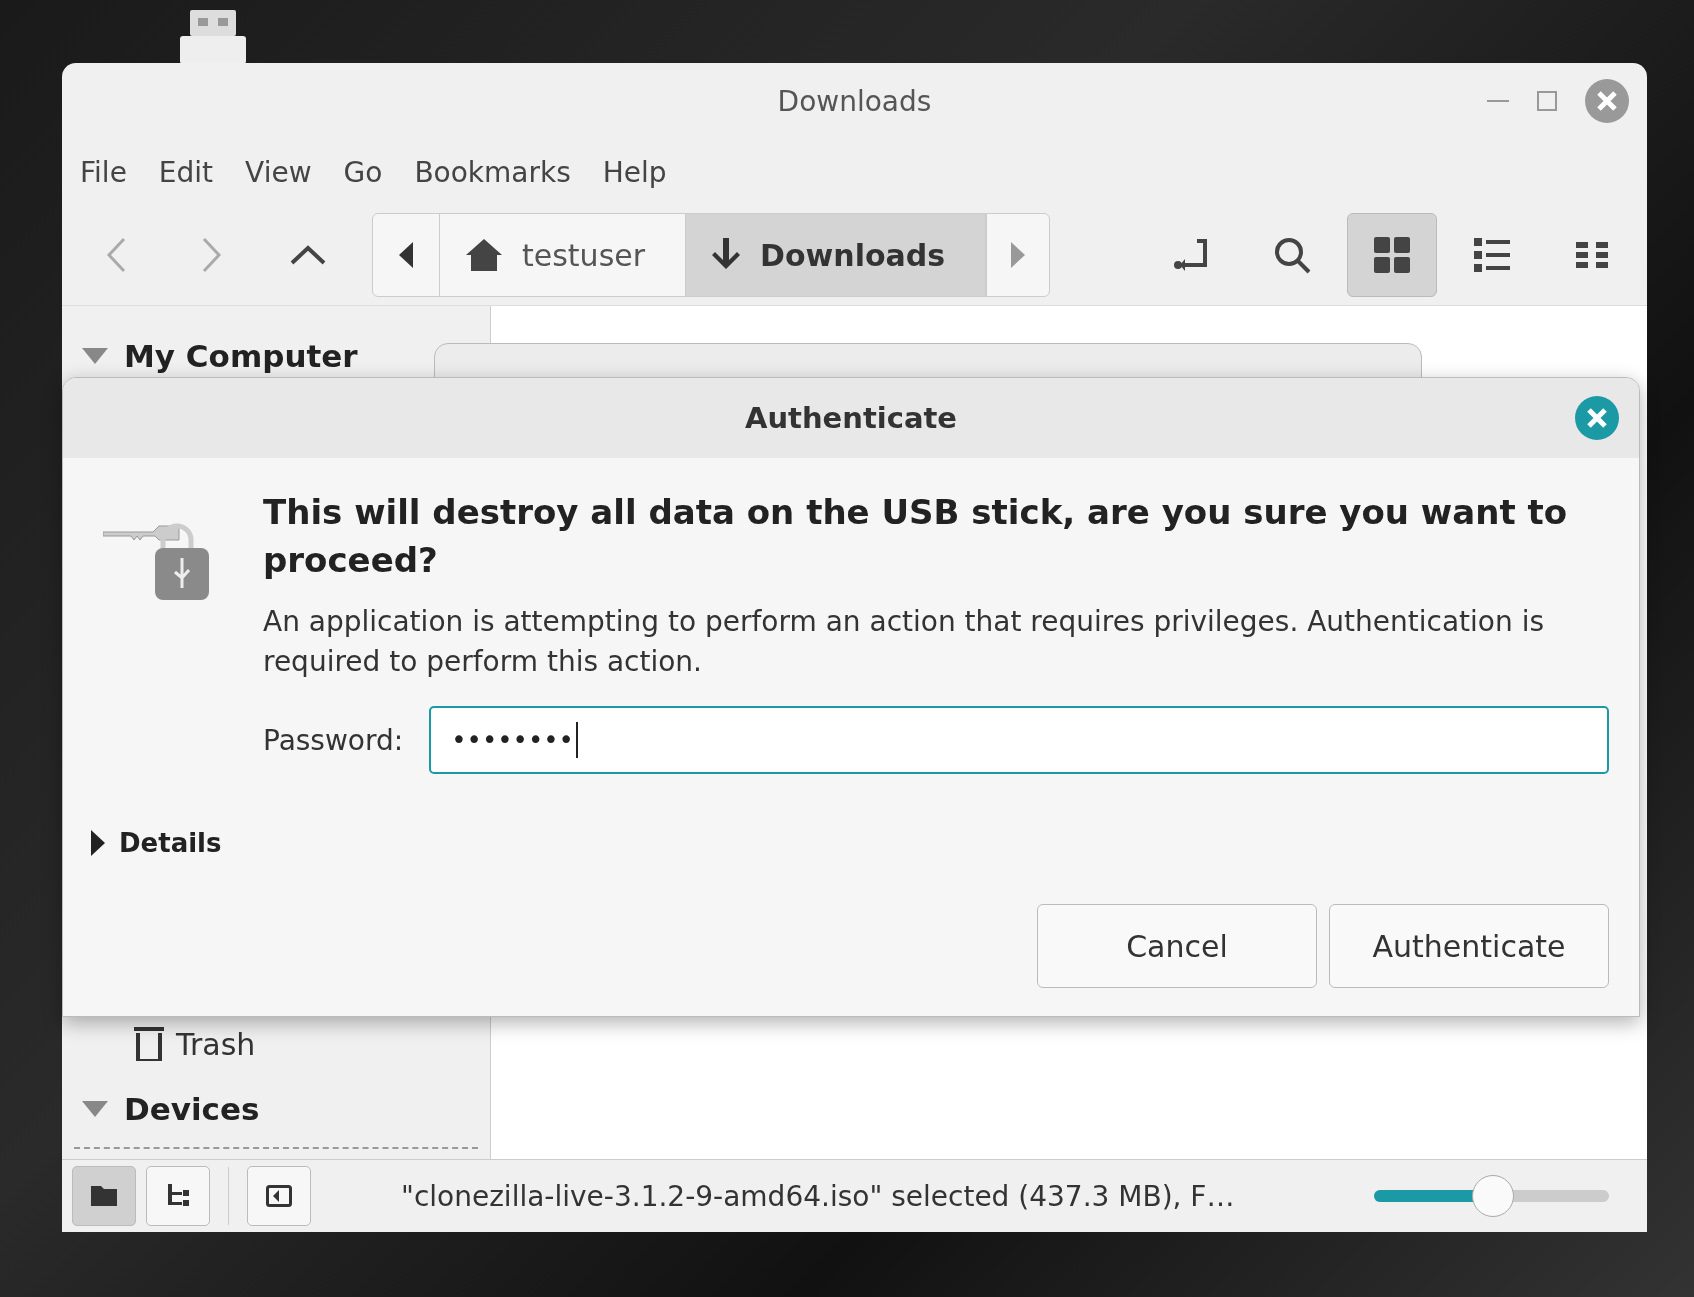 The height and width of the screenshot is (1297, 1694). I want to click on password-field: ••••••••, so click(1019, 740).